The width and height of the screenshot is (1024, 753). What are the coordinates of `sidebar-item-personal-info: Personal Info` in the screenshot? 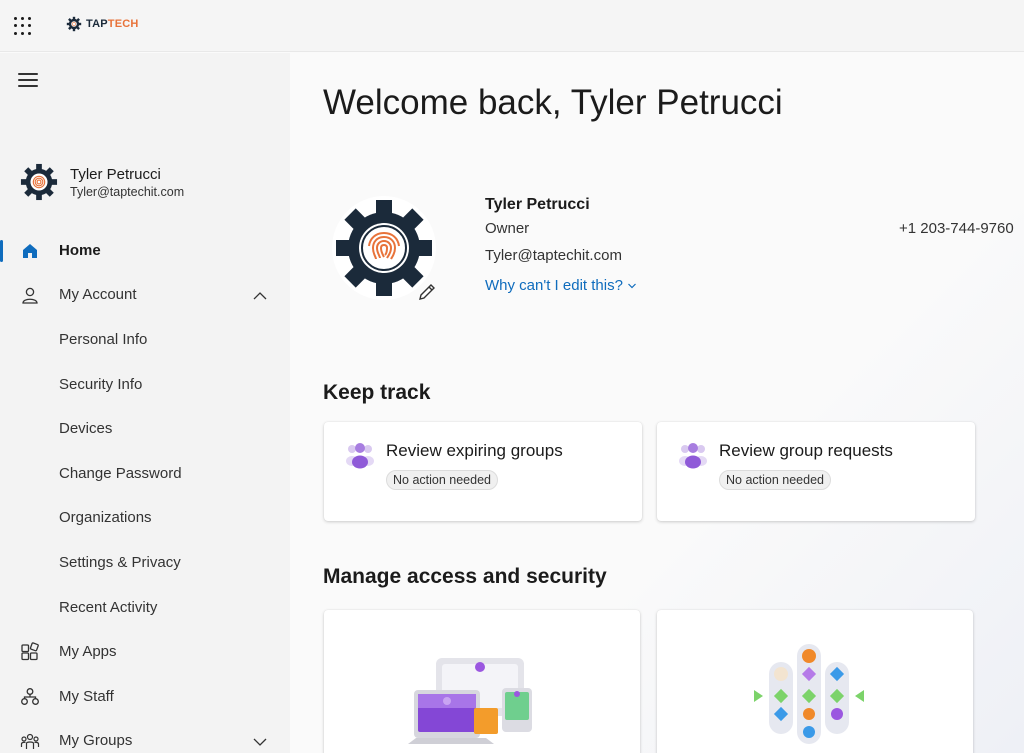 It's located at (145, 339).